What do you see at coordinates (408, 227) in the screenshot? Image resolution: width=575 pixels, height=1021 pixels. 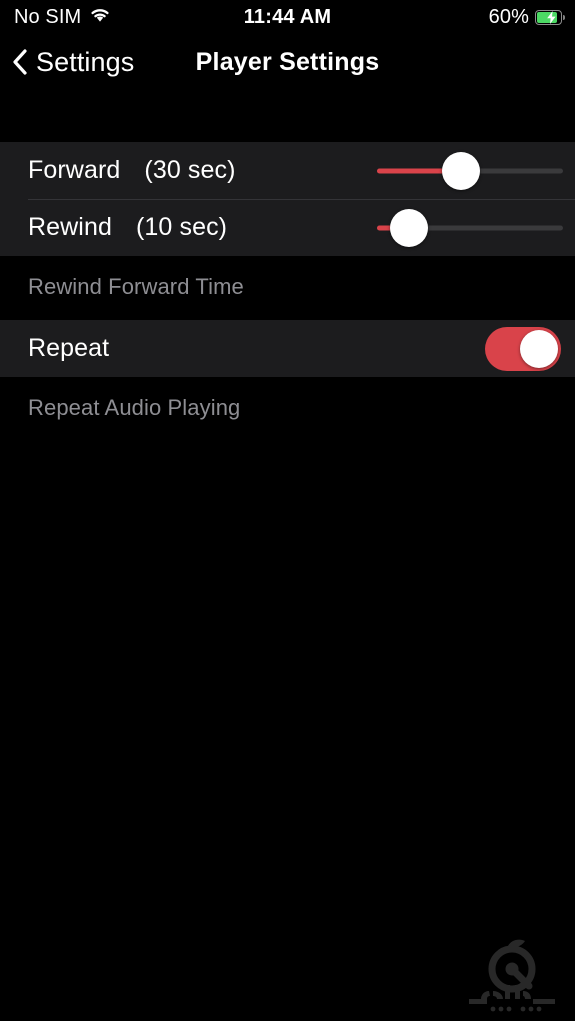 I see `rewind-slider-thumb` at bounding box center [408, 227].